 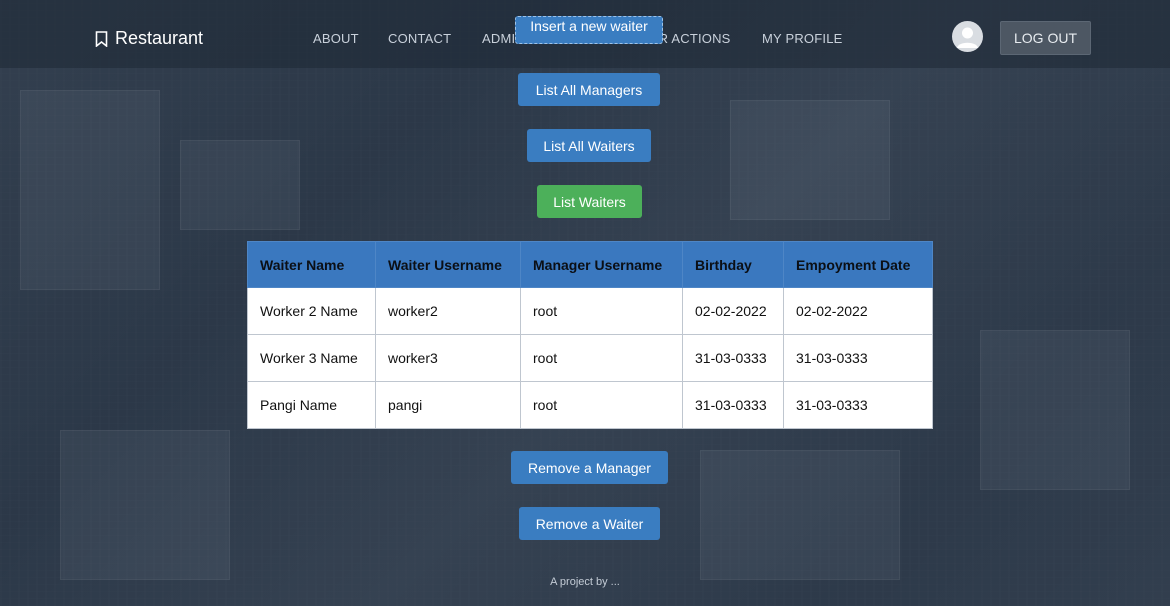 What do you see at coordinates (858, 264) in the screenshot?
I see `column-header: Empoyment Date` at bounding box center [858, 264].